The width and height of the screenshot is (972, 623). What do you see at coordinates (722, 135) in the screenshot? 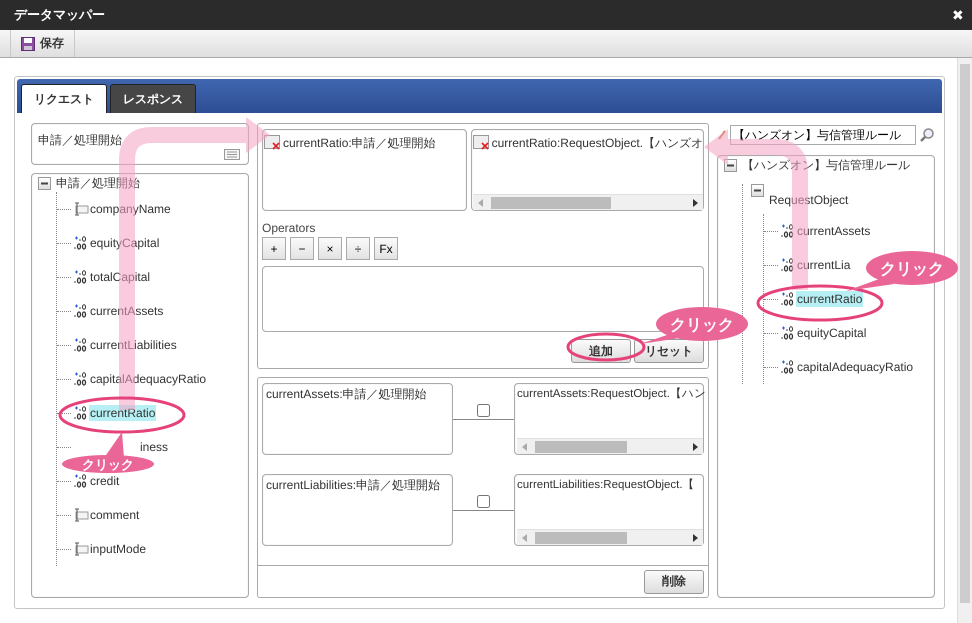
I see `pencil-icon` at bounding box center [722, 135].